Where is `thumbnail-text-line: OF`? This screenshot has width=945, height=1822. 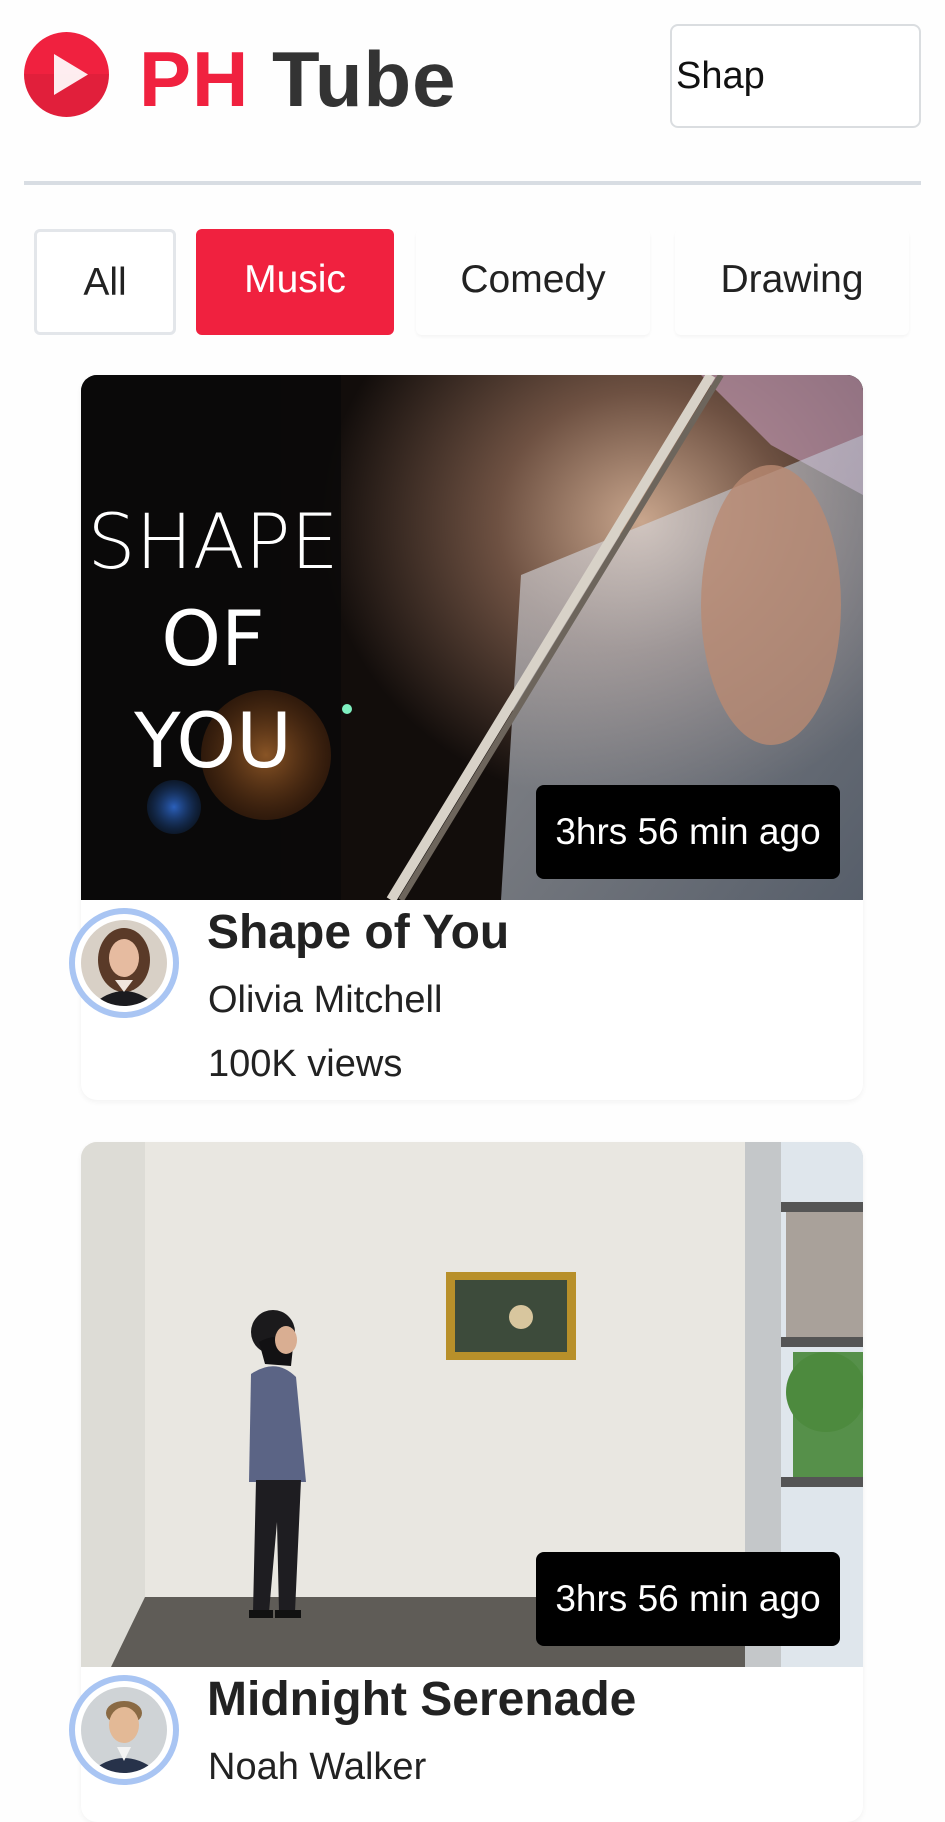 thumbnail-text-line: OF is located at coordinates (213, 638).